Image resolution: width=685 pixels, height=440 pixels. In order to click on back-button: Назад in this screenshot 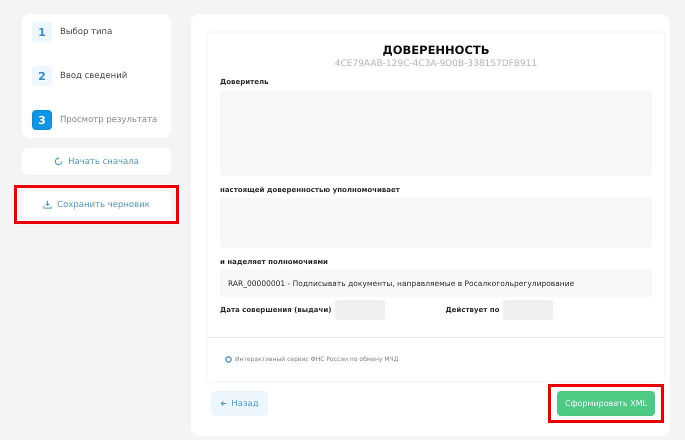, I will do `click(239, 403)`.